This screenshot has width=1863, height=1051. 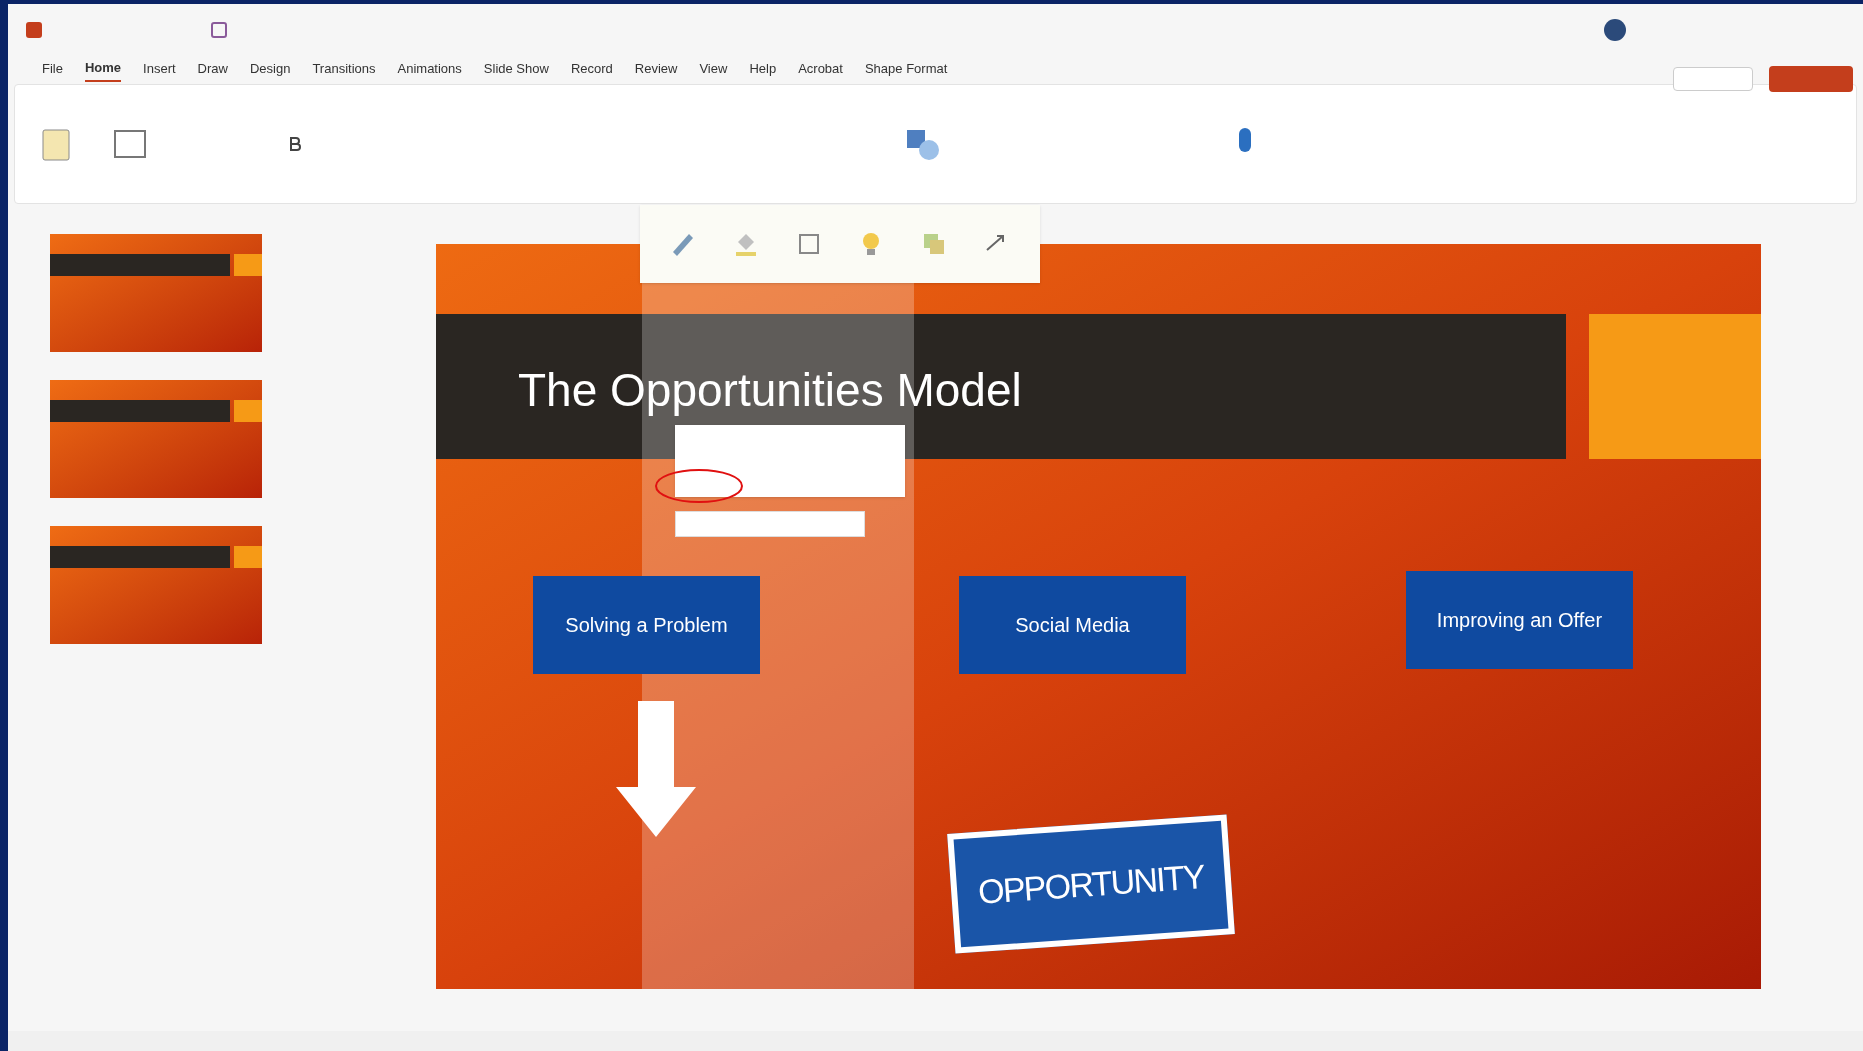 What do you see at coordinates (516, 70) in the screenshot?
I see `ribbon-tab: Slide Show` at bounding box center [516, 70].